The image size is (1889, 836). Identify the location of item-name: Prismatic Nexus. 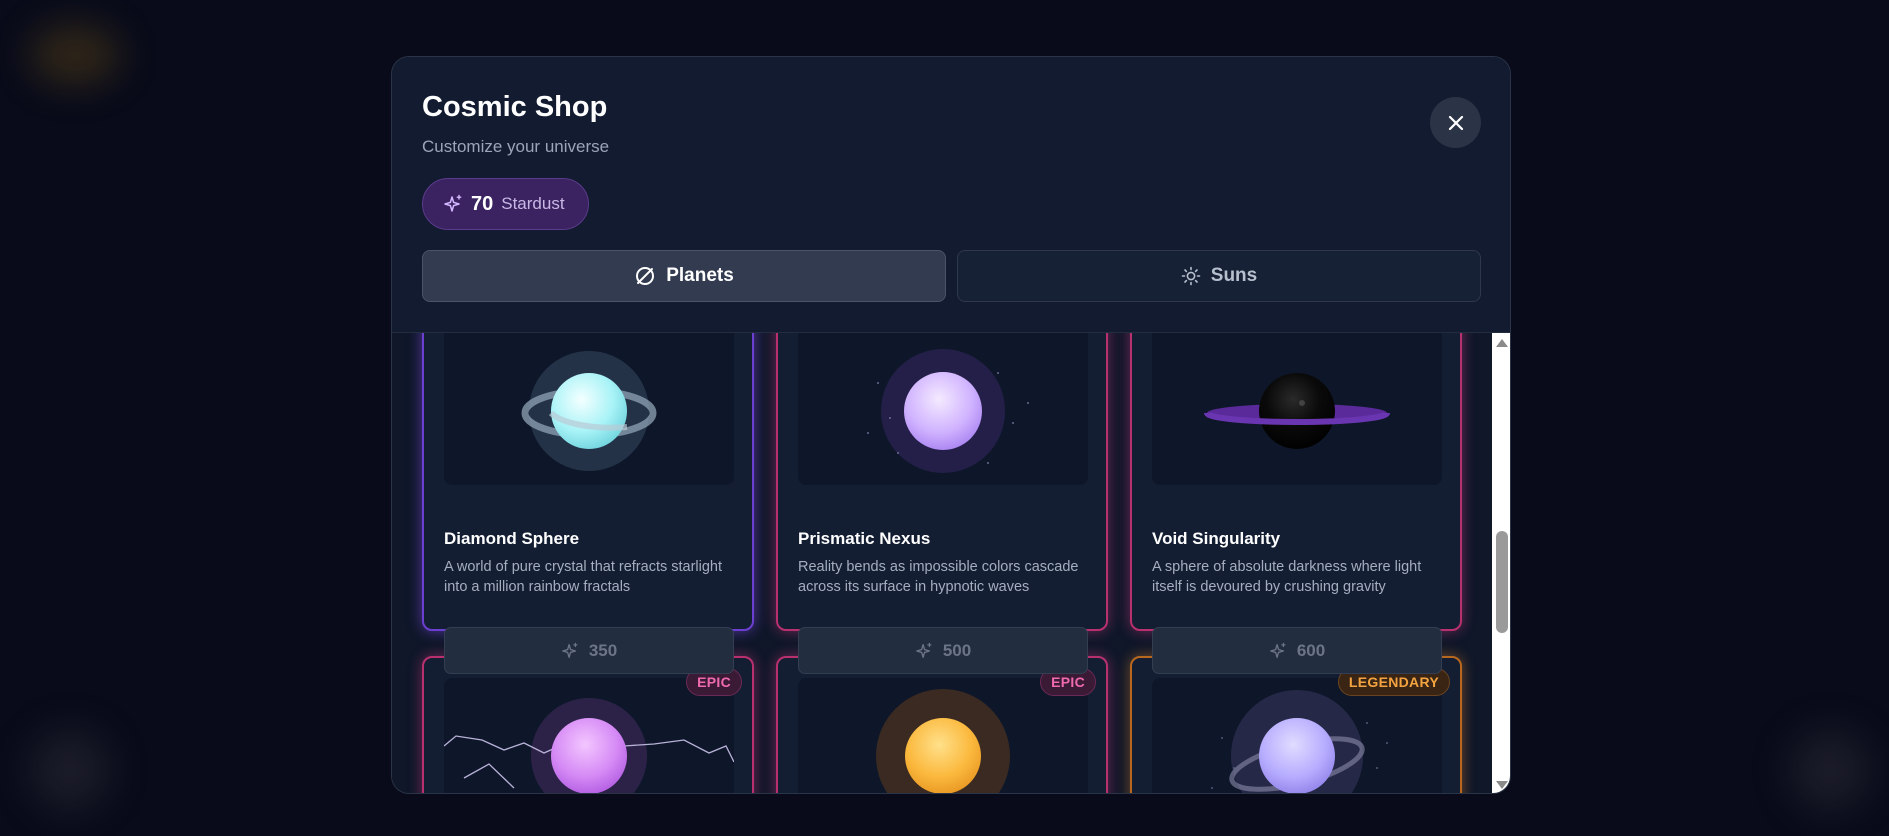
(864, 538).